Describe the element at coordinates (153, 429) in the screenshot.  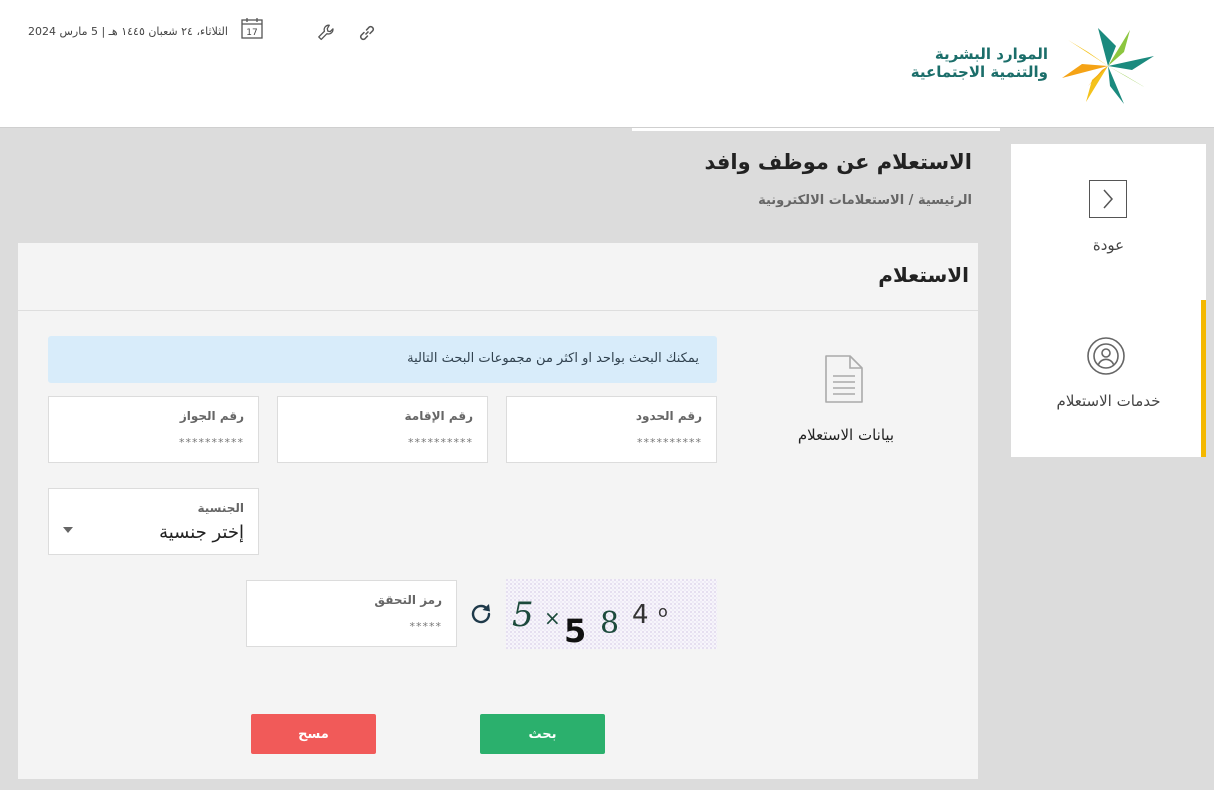
I see `passport-number-field: رقم الجواز **********` at that location.